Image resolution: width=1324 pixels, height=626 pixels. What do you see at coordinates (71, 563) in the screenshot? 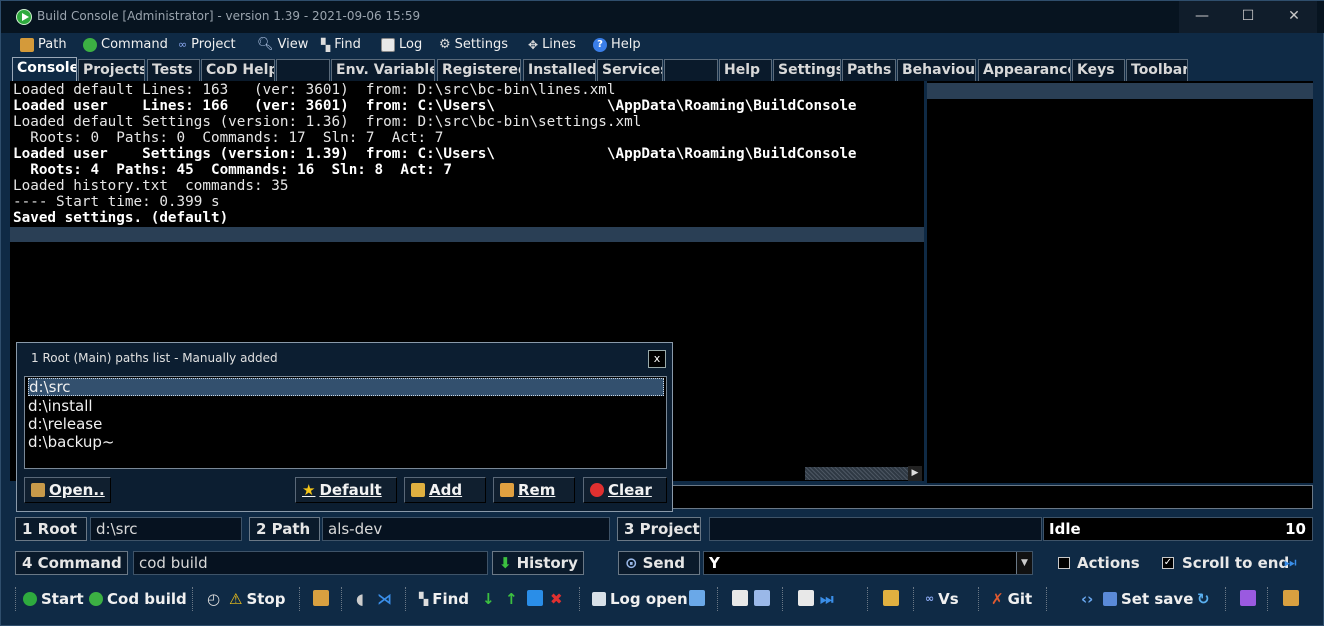
I see `command-label: 4 Command` at bounding box center [71, 563].